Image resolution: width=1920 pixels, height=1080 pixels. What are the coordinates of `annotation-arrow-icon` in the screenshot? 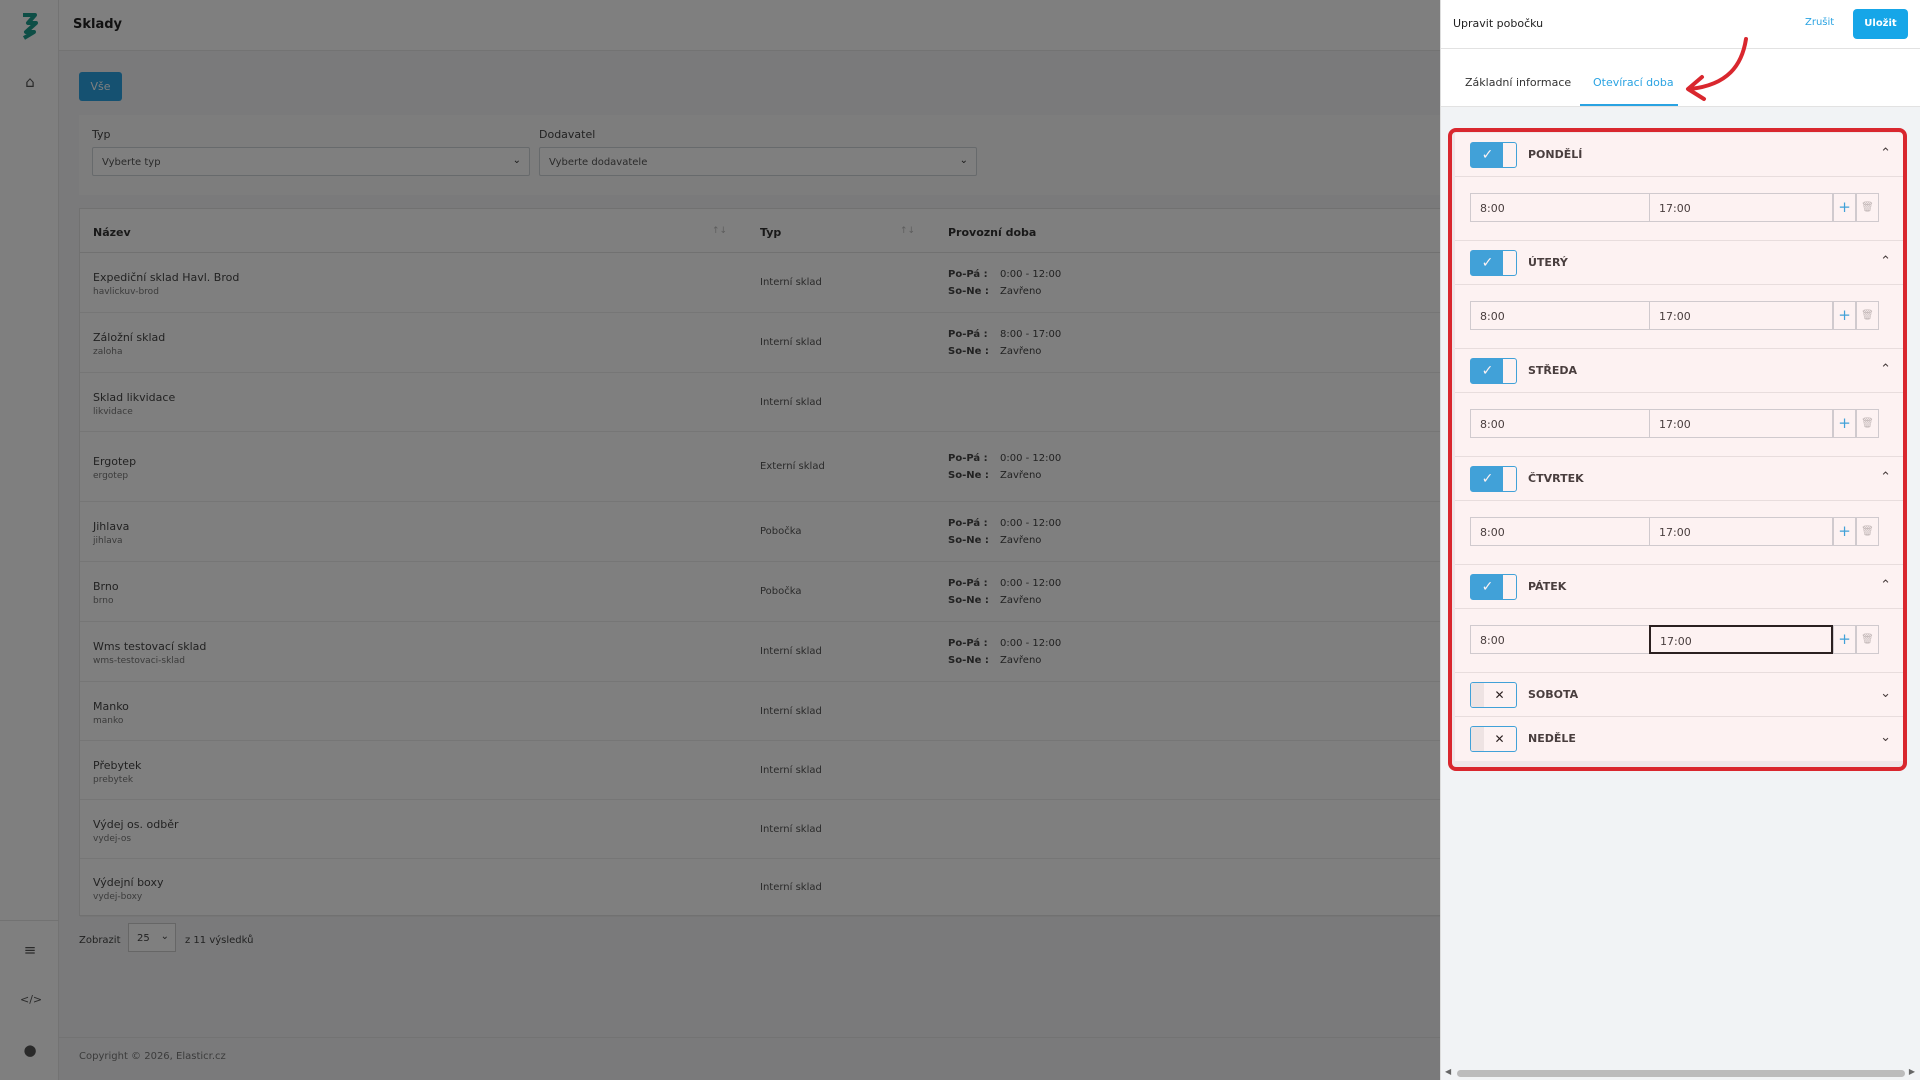 It's located at (1717, 69).